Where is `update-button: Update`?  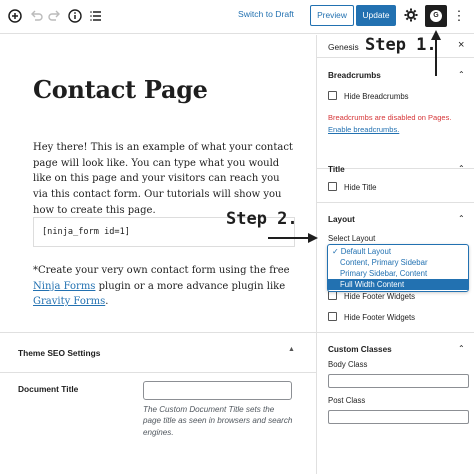 update-button: Update is located at coordinates (376, 15).